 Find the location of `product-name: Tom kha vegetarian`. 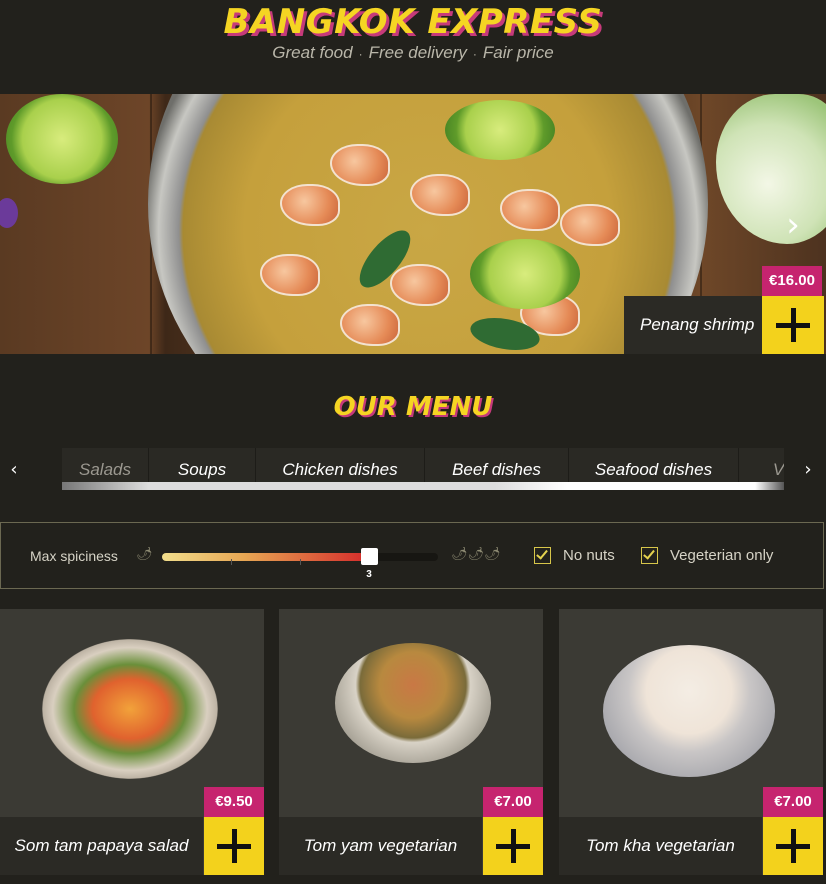

product-name: Tom kha vegetarian is located at coordinates (660, 846).